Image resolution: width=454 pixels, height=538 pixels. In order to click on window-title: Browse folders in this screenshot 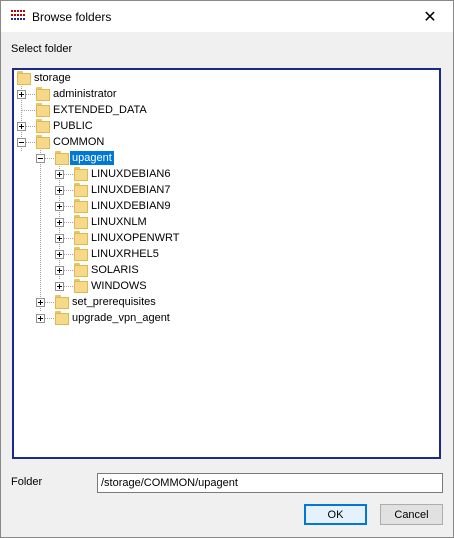, I will do `click(72, 17)`.